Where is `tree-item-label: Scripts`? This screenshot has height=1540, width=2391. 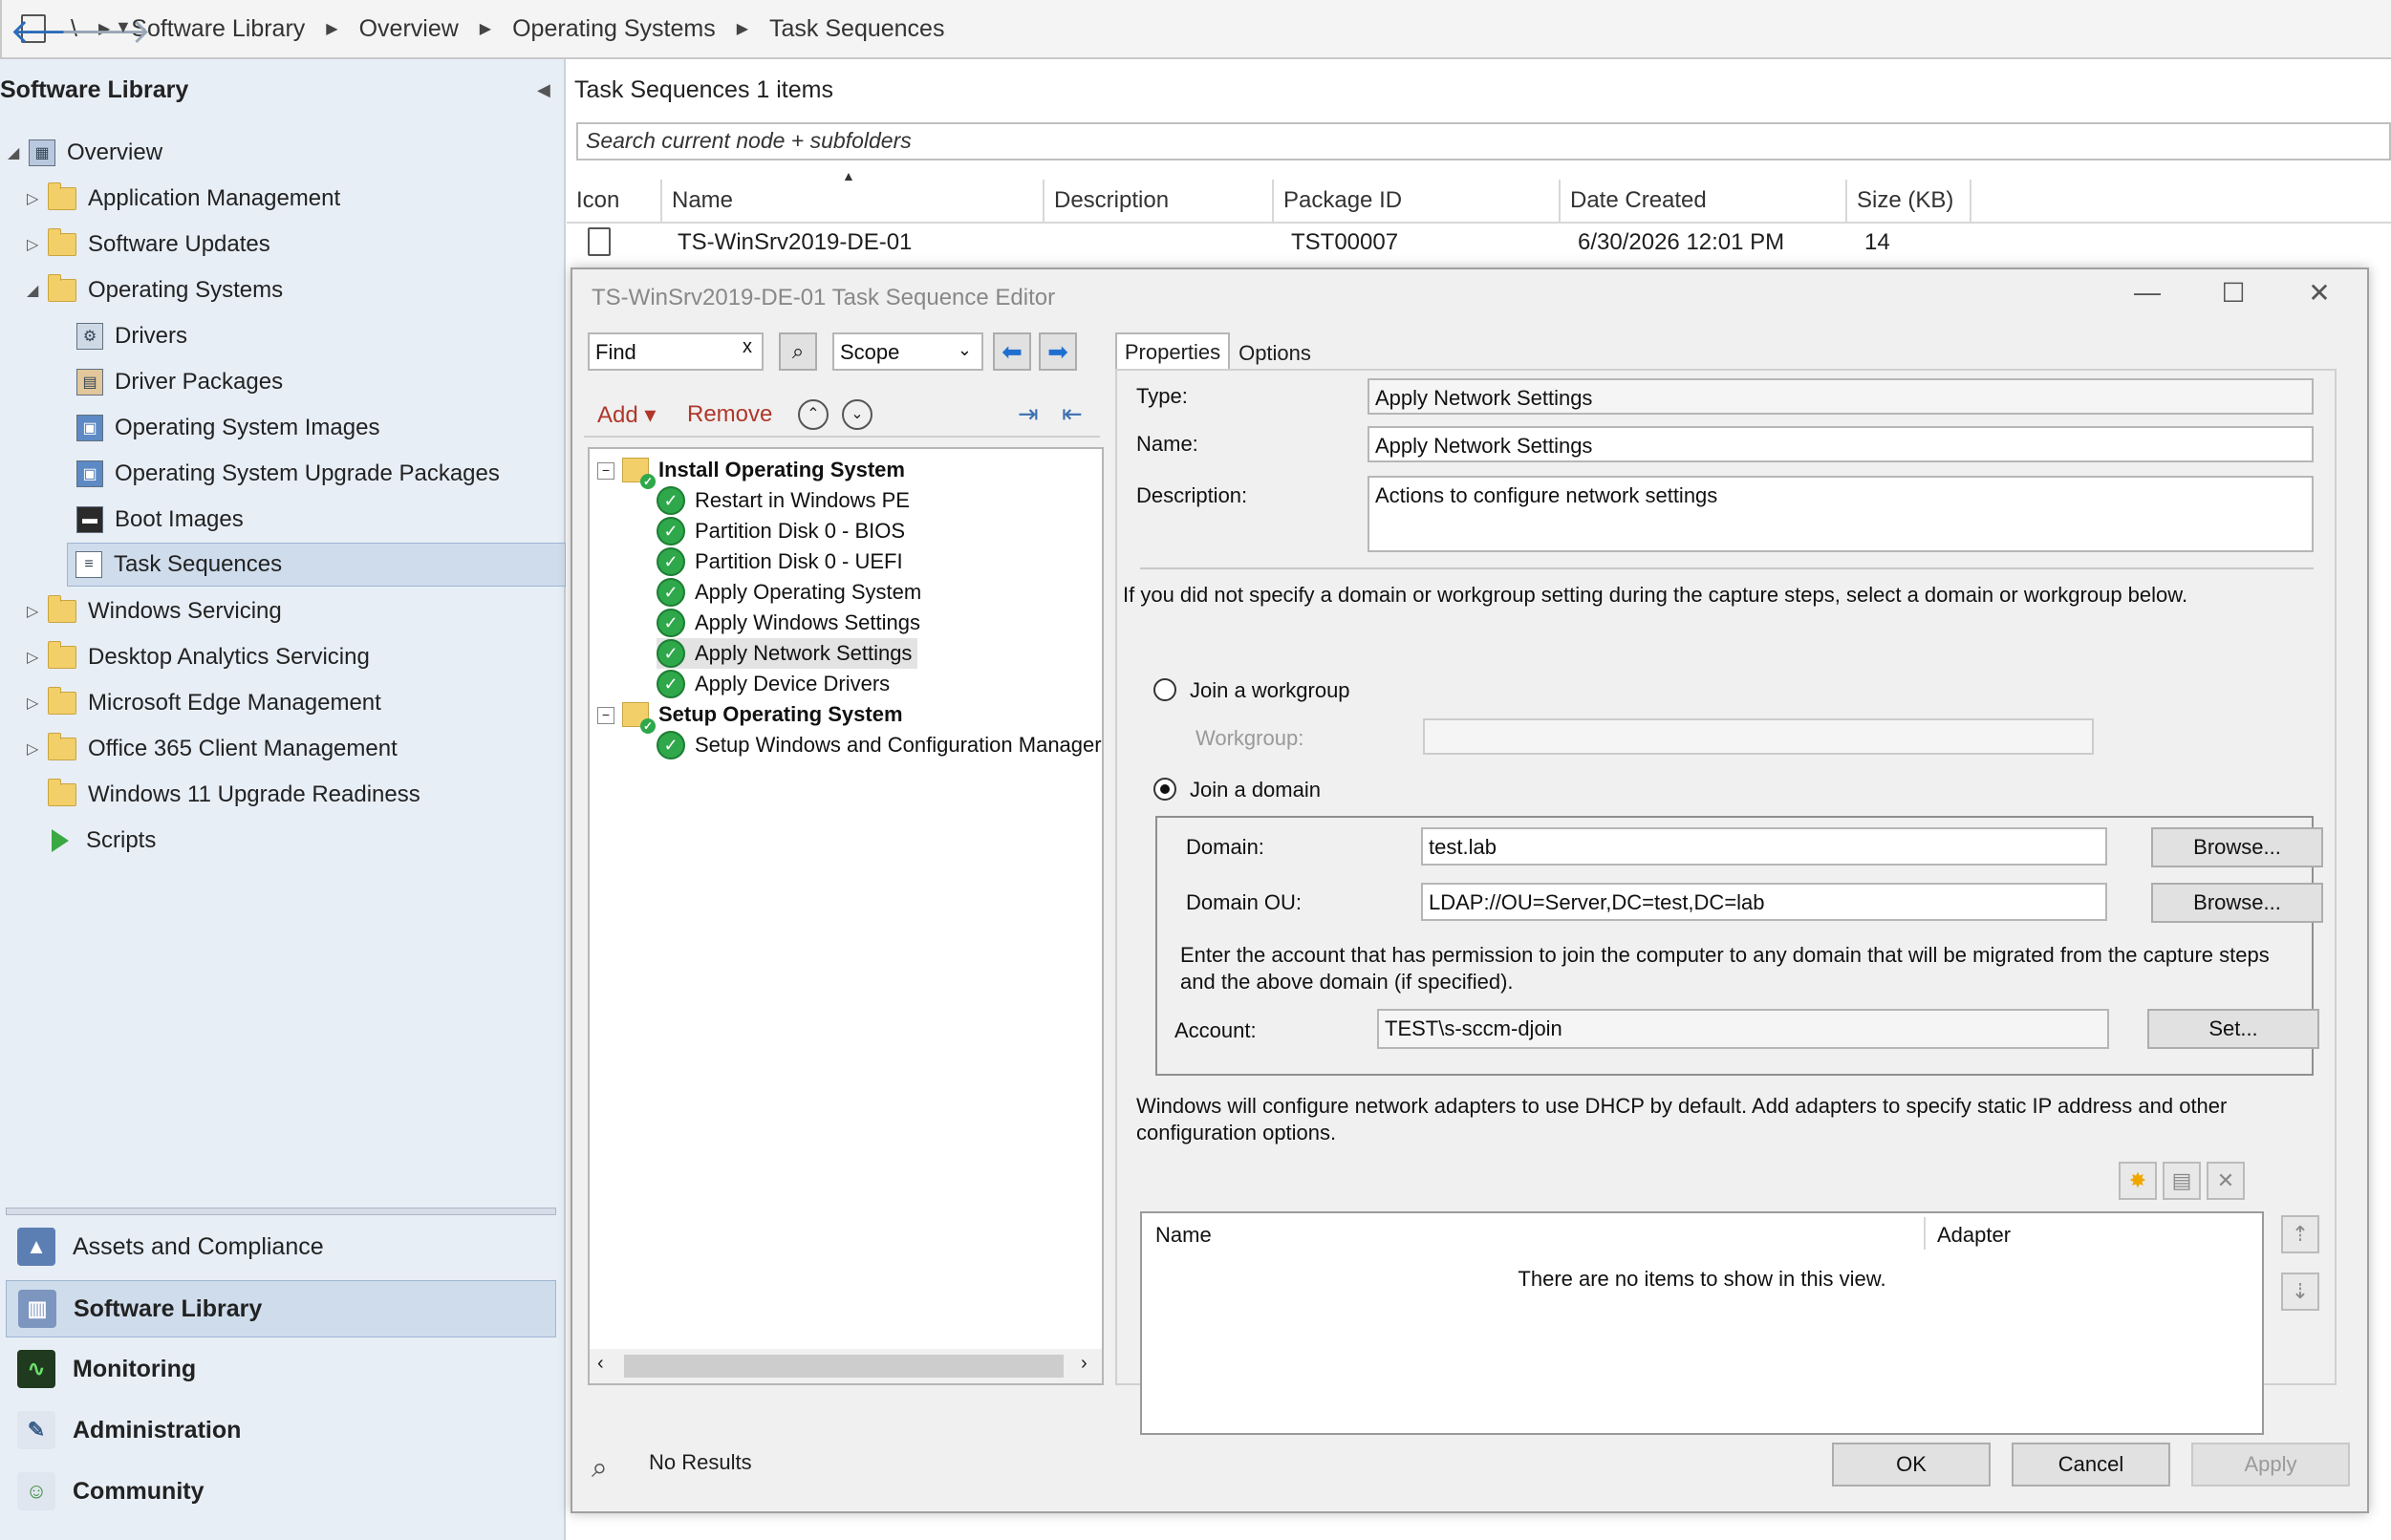 tree-item-label: Scripts is located at coordinates (122, 840).